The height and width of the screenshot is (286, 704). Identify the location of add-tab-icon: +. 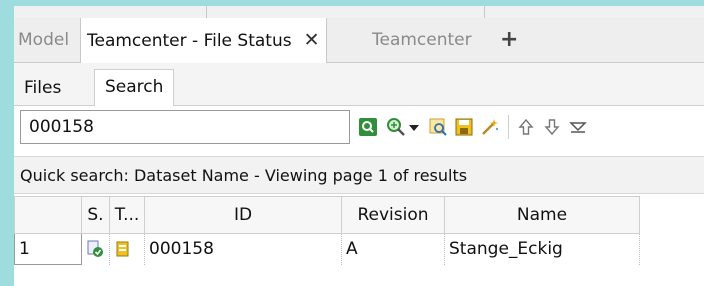
(509, 40).